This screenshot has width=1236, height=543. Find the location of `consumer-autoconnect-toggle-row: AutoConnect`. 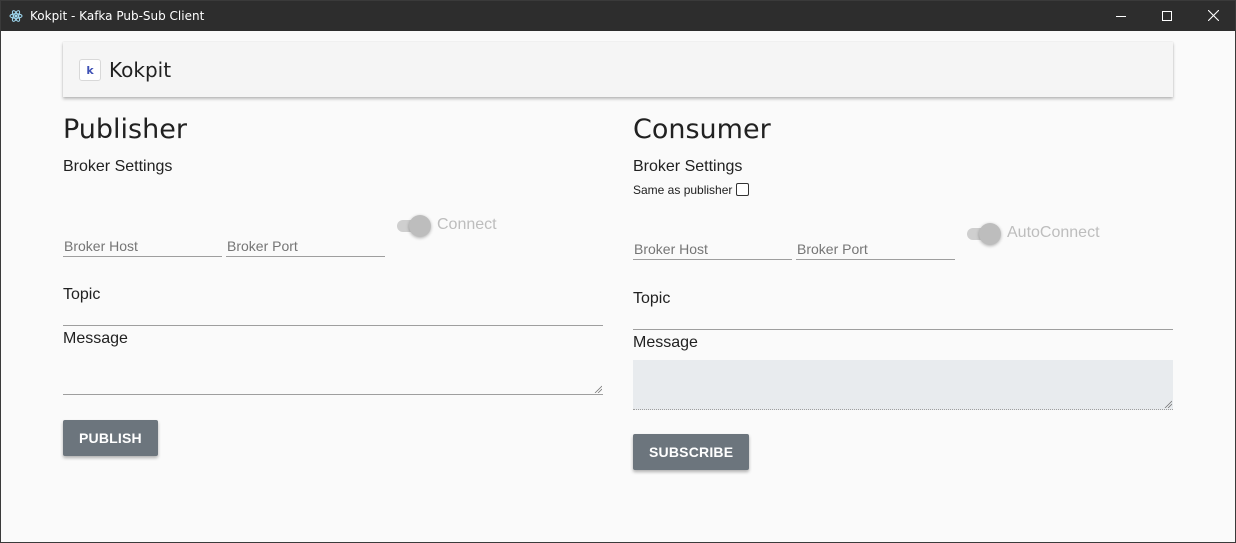

consumer-autoconnect-toggle-row: AutoConnect is located at coordinates (1033, 234).